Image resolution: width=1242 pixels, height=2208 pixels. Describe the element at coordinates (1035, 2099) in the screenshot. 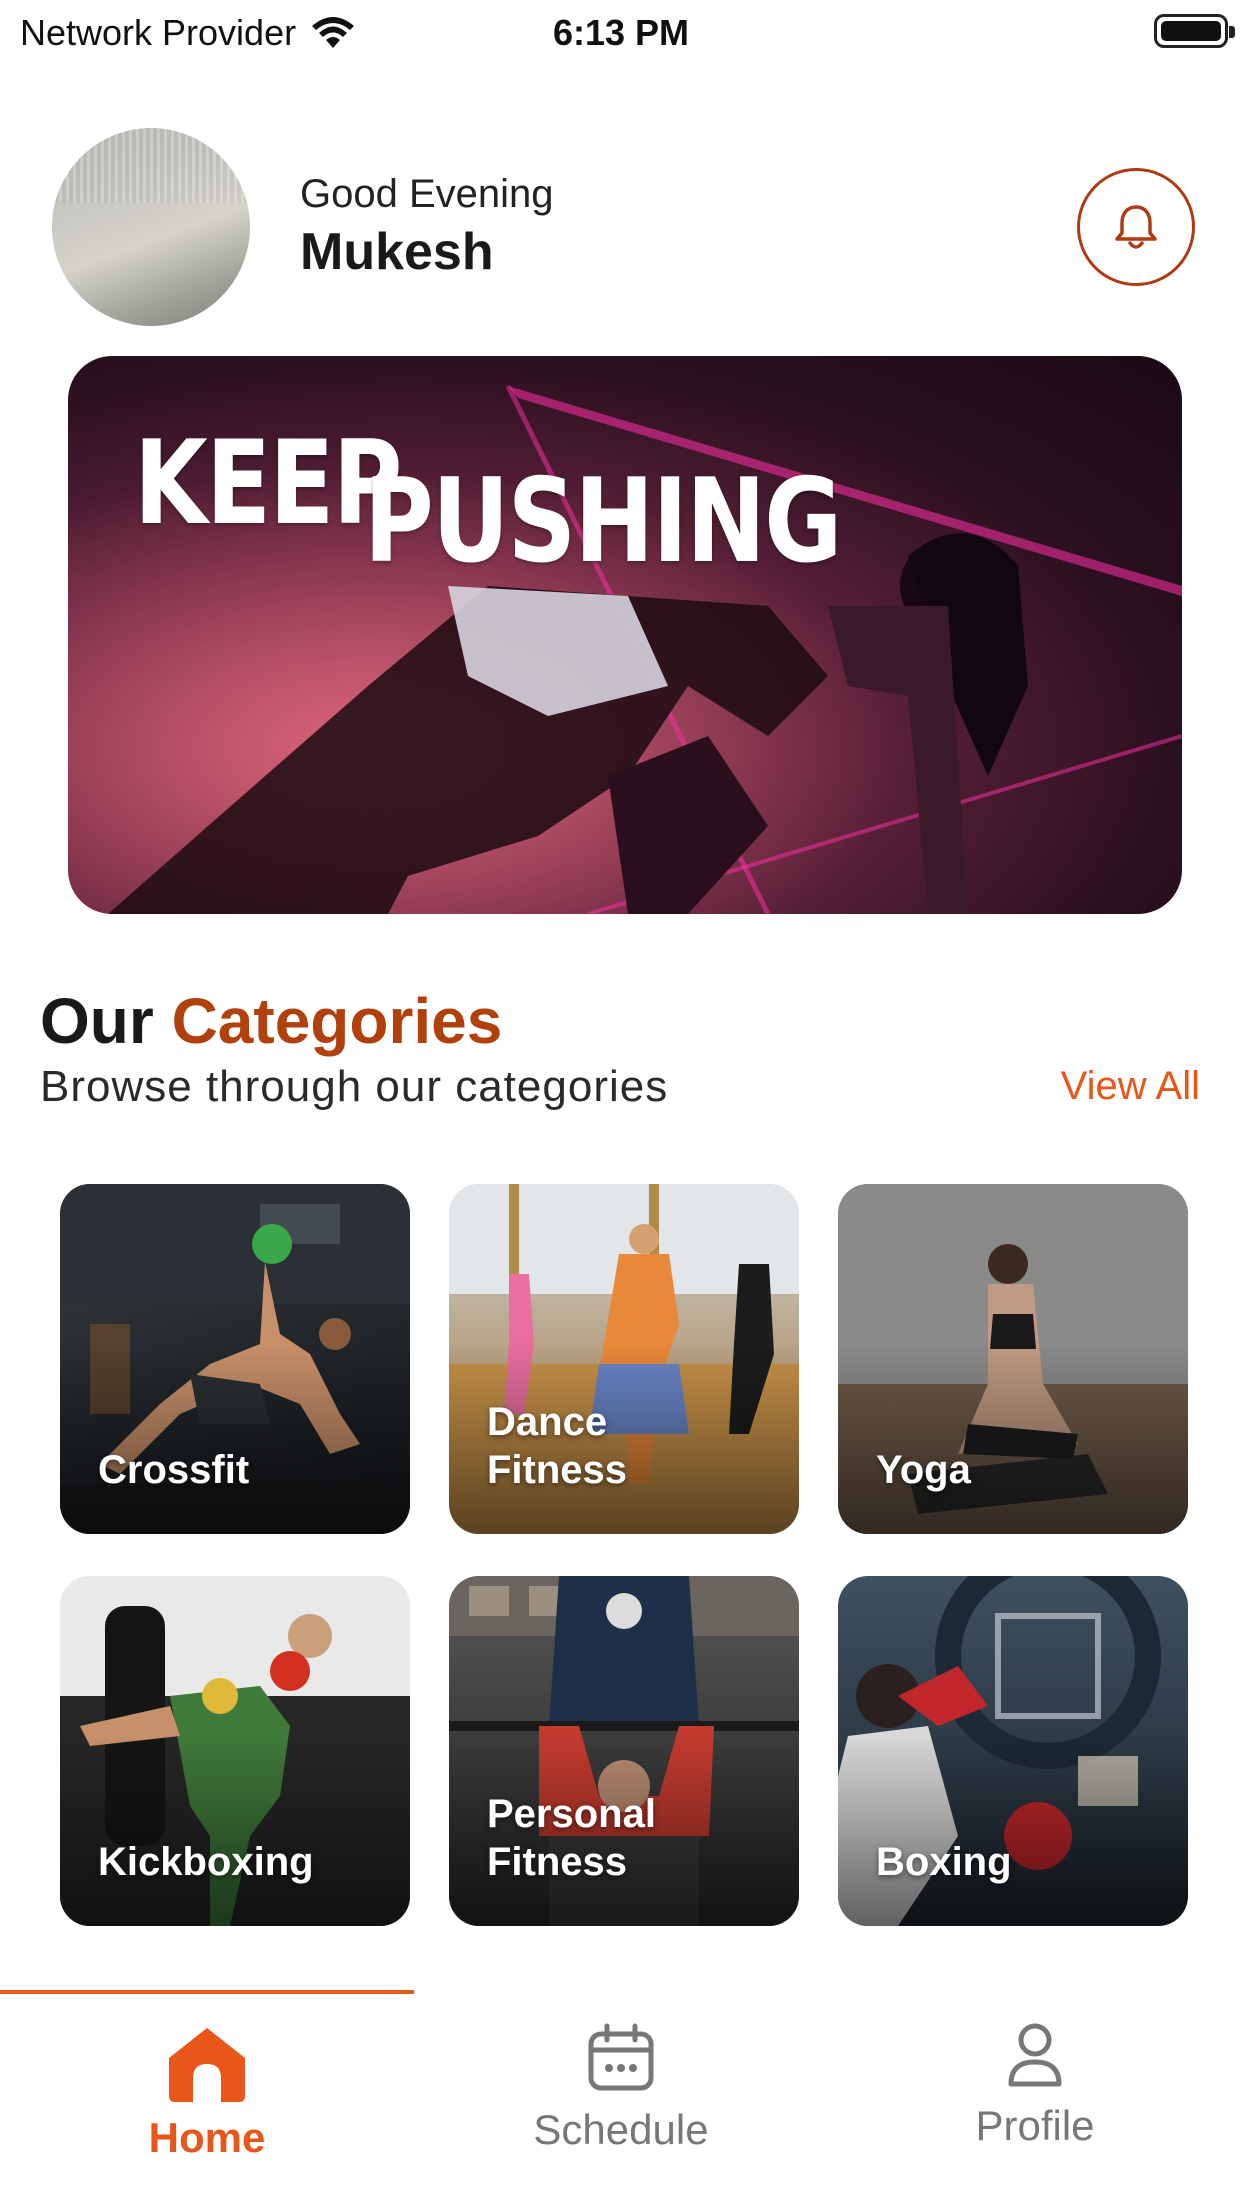

I see `nav-profile: Profile` at that location.